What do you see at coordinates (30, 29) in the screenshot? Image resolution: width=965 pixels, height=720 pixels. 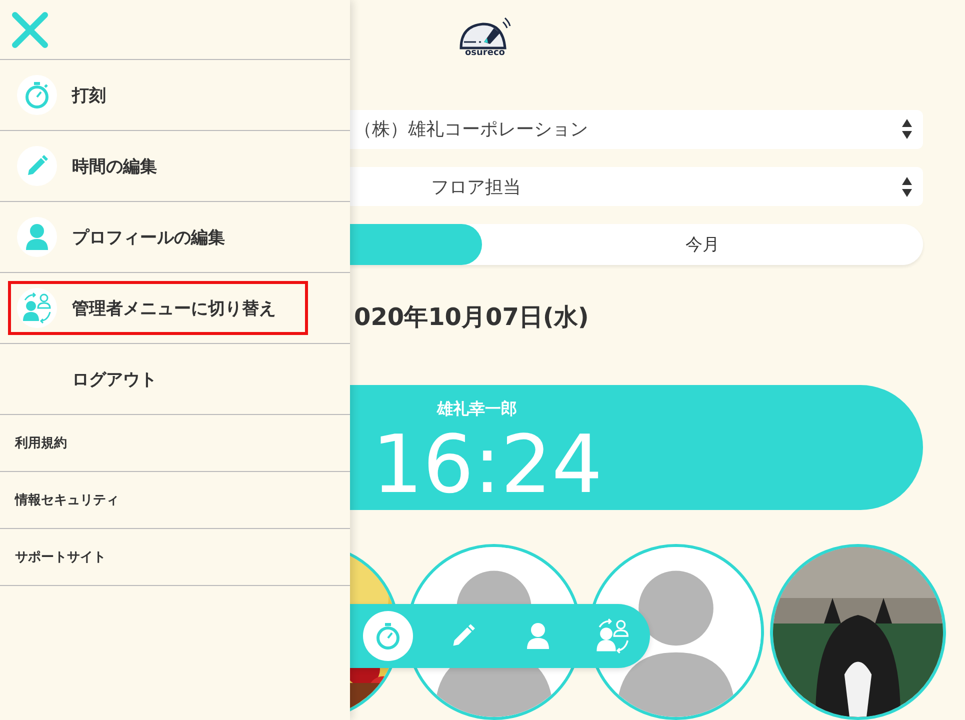 I see `close-icon` at bounding box center [30, 29].